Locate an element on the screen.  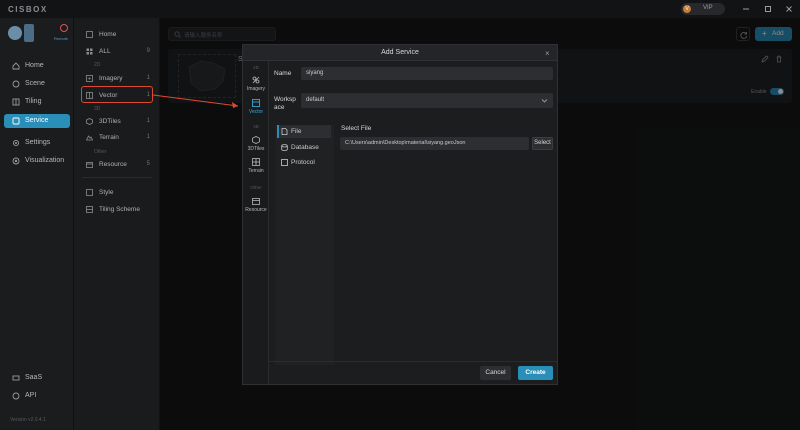
sidebar-item-label: SaaS is located at coordinates (34, 377).